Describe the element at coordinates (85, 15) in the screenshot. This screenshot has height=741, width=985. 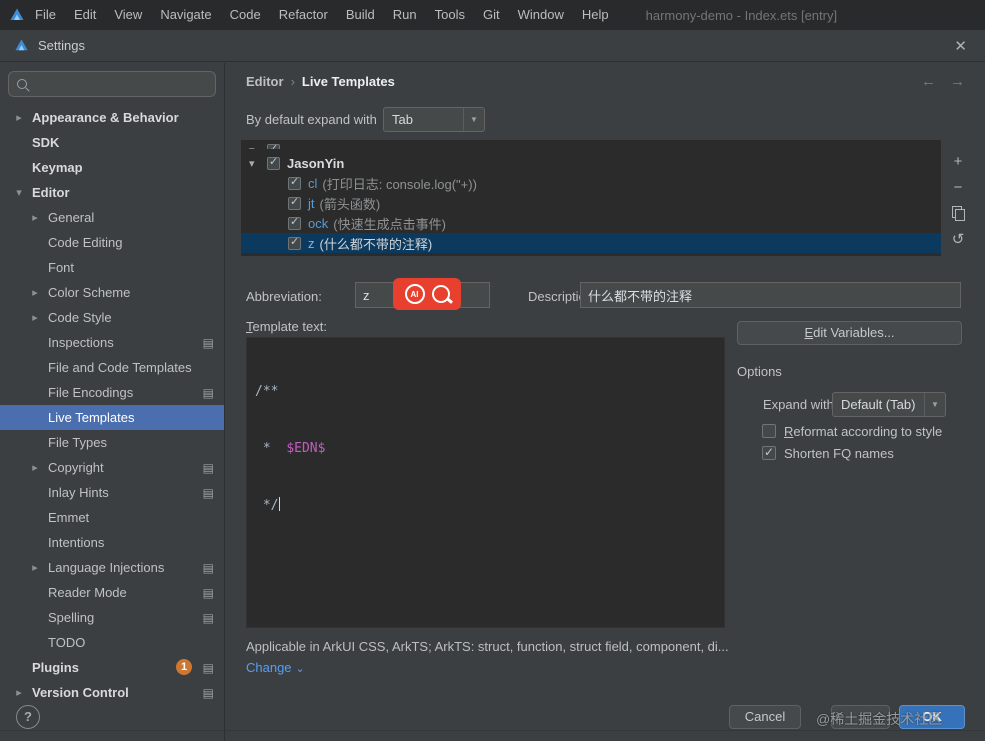
I see `menu-edit: Edit` at that location.